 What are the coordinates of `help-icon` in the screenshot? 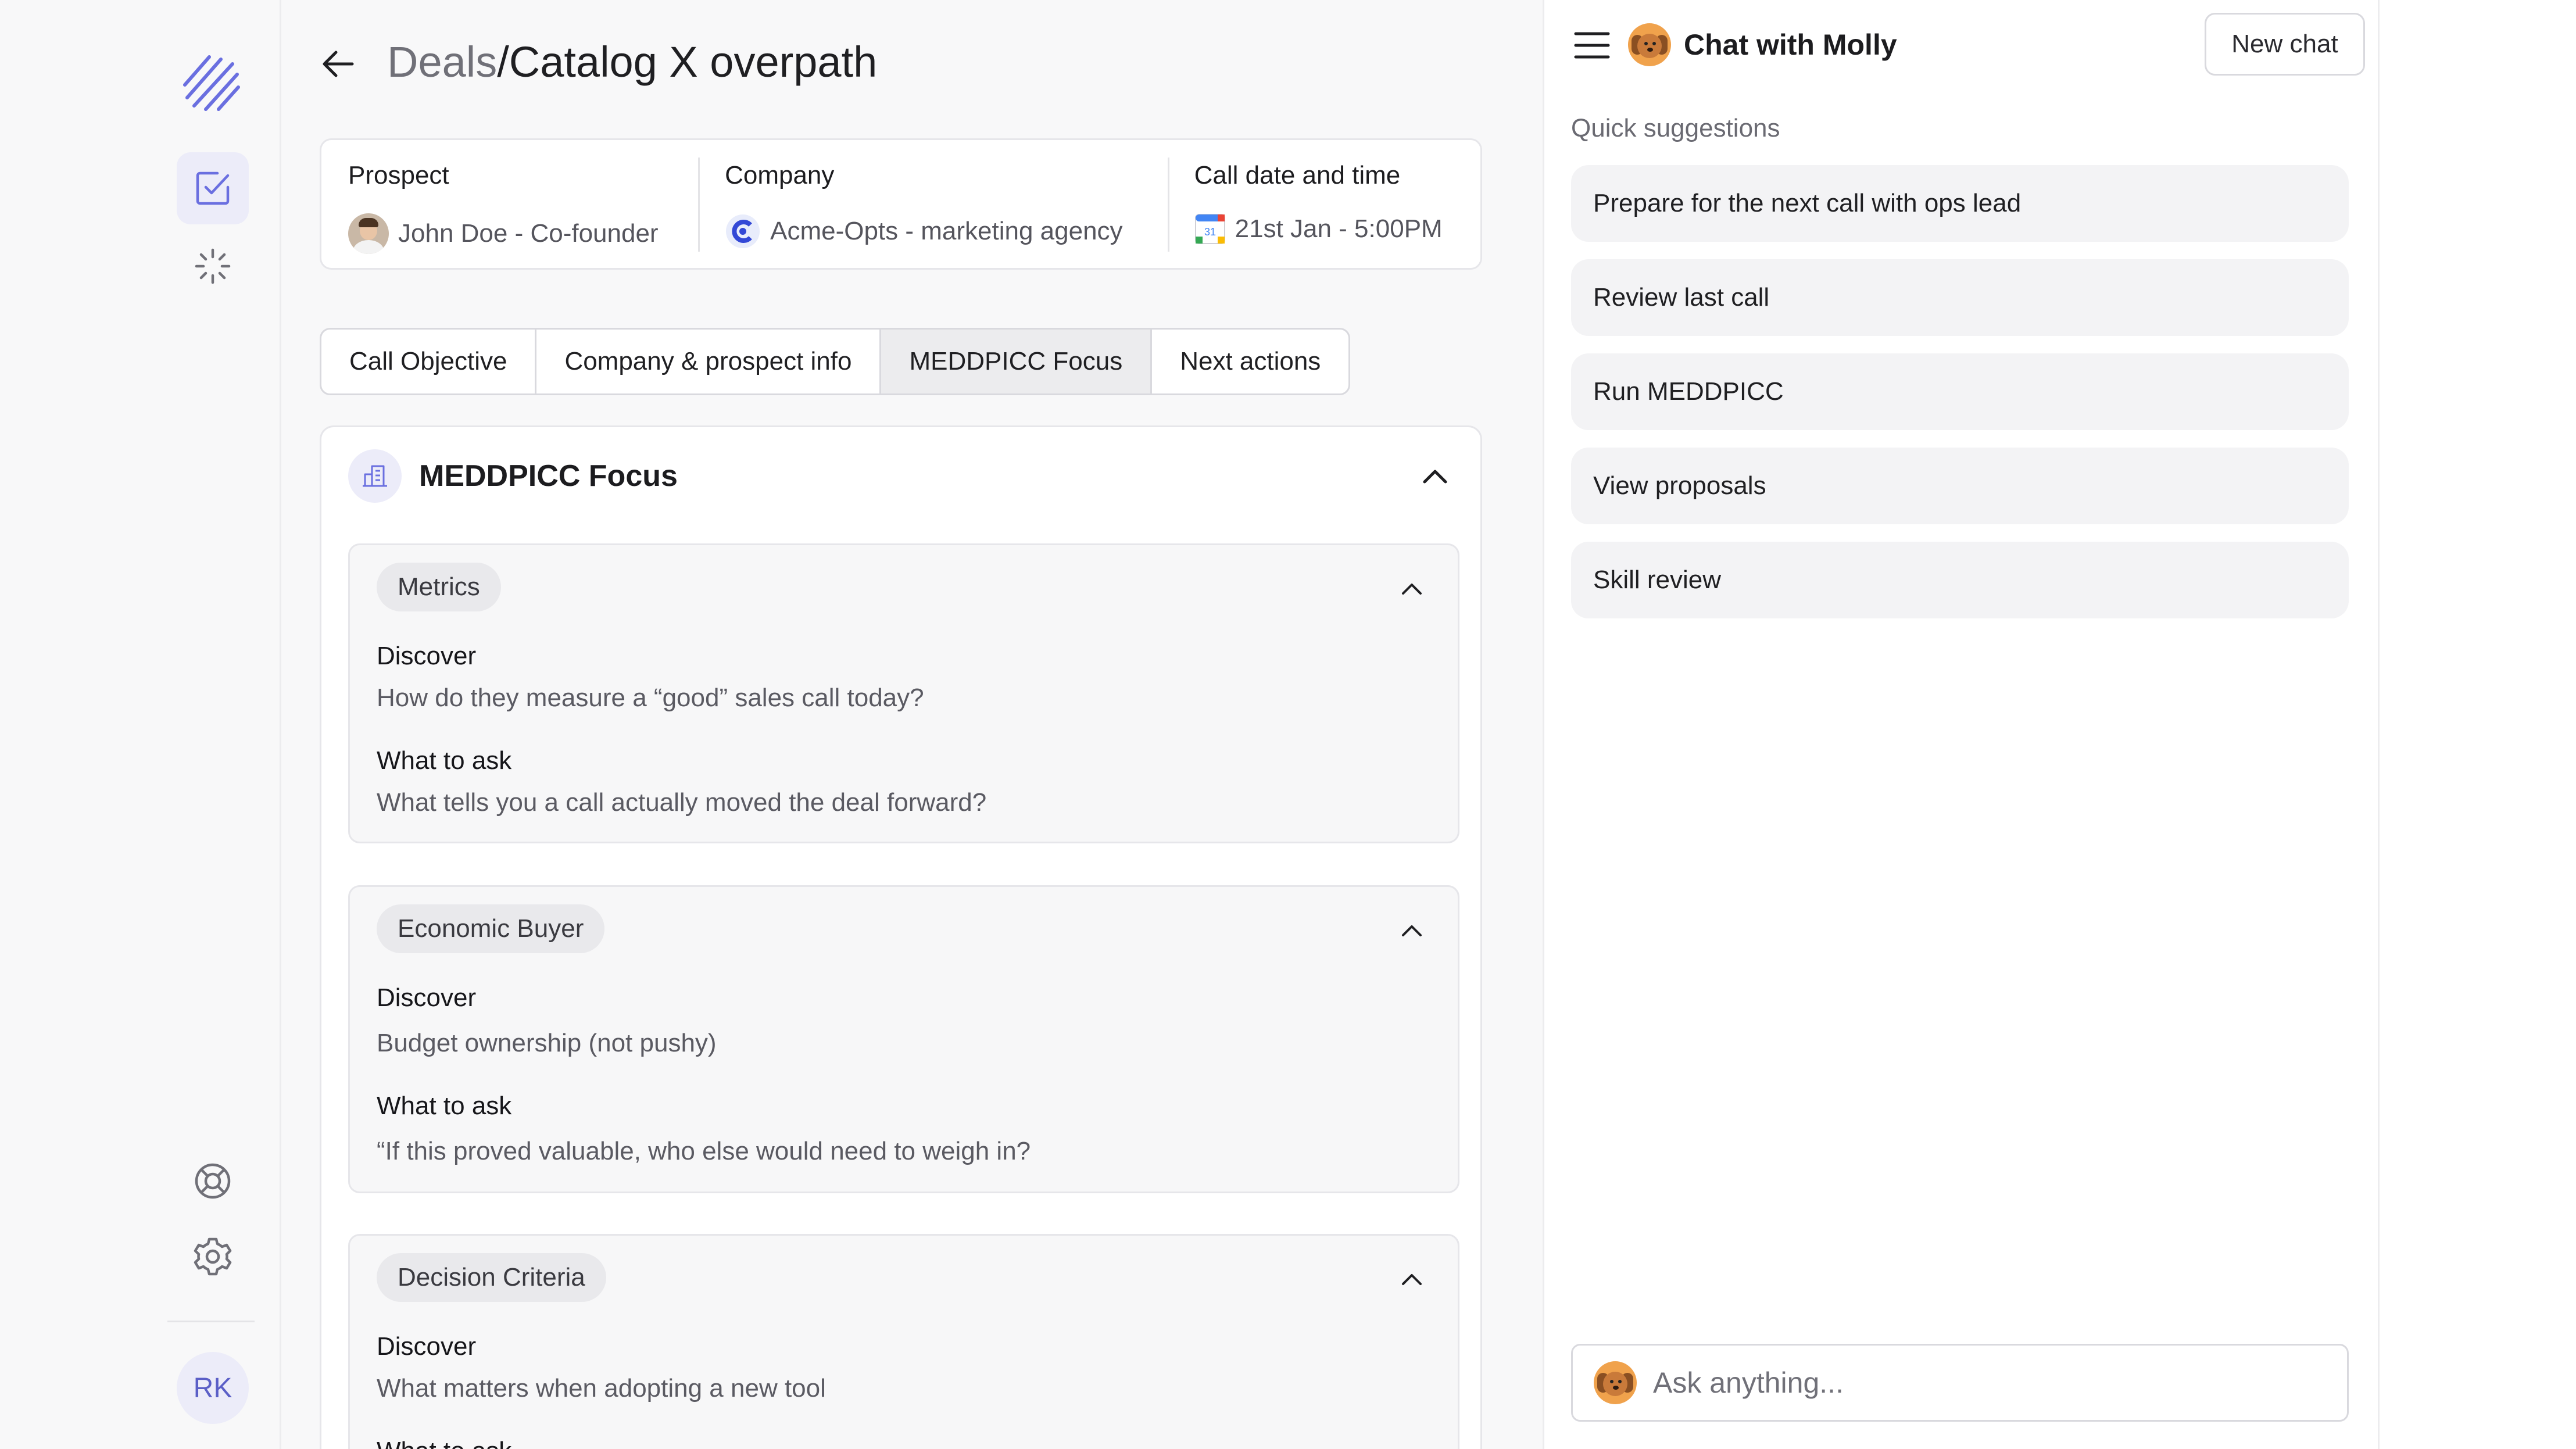 It's located at (213, 1181).